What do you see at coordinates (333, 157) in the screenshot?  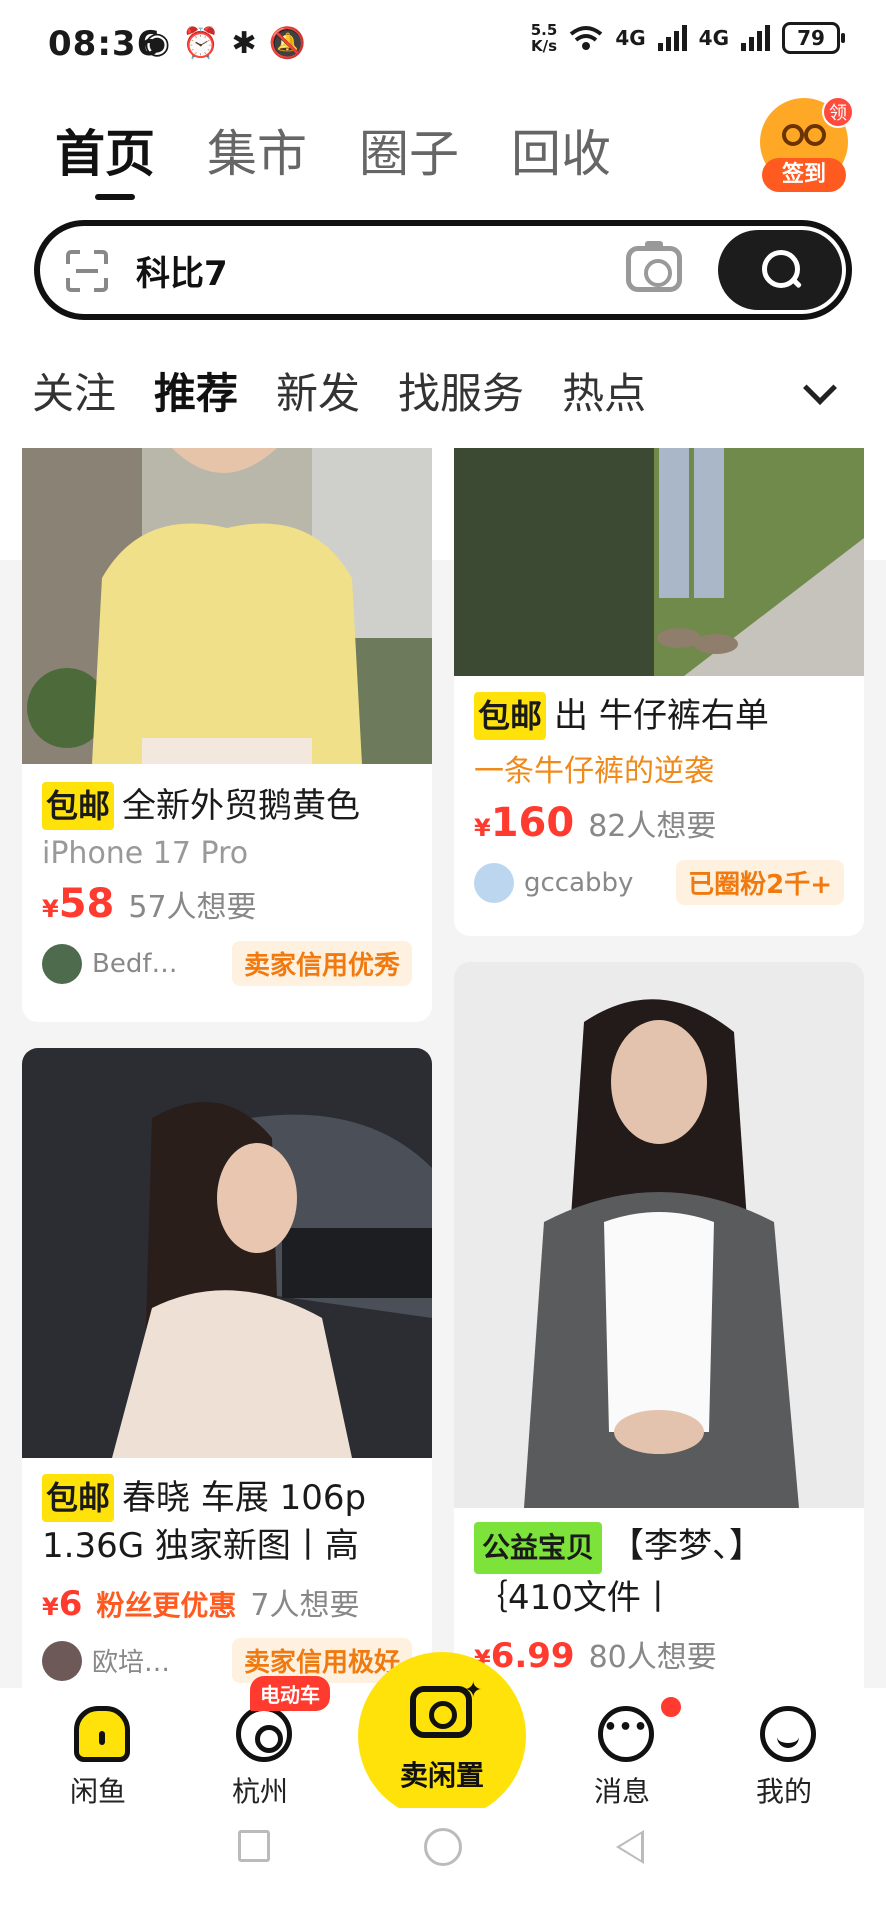 I see `top-nav: 首页 集市 圈子 回收` at bounding box center [333, 157].